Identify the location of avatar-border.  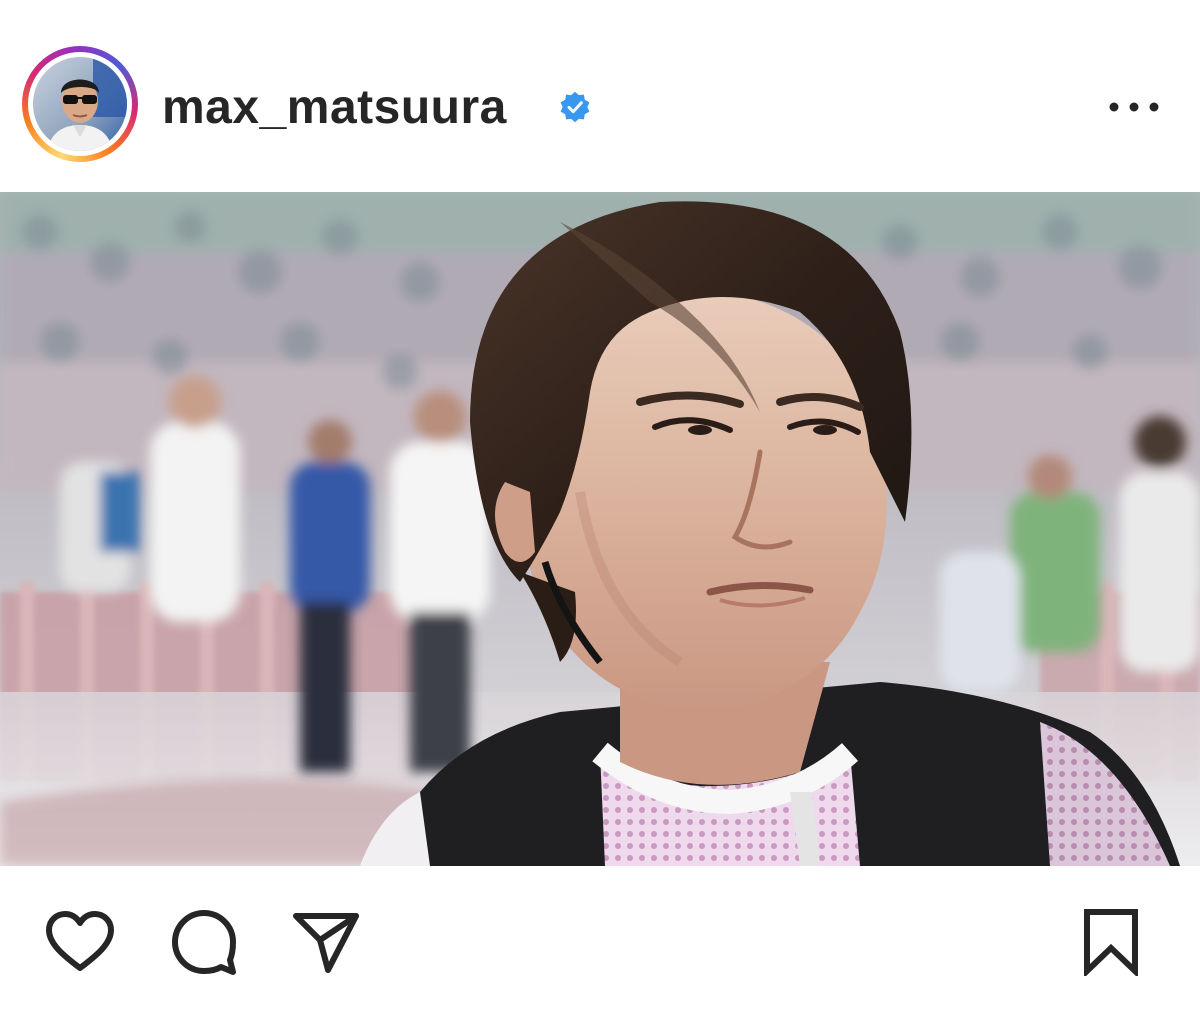
(80, 104).